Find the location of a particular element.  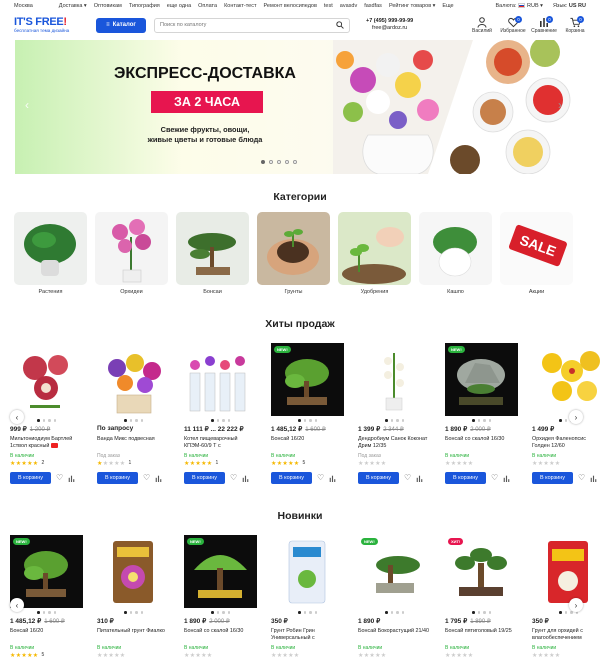

youtube-icon is located at coordinates (55, 446).